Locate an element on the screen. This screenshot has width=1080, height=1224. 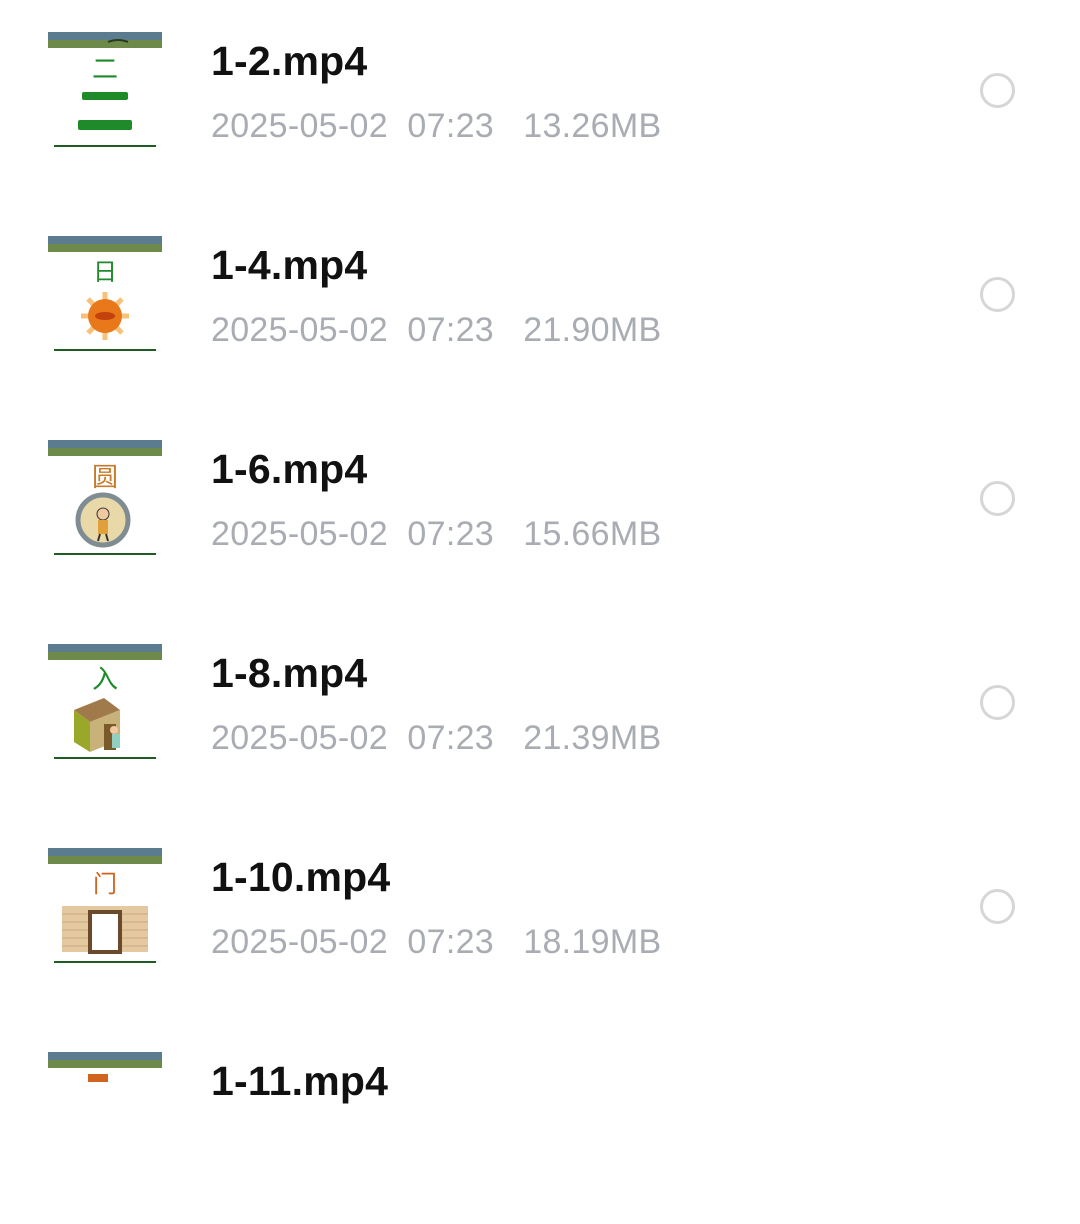
file-meta: 2025-05-02 07:23 18.19MB is located at coordinates (436, 942).